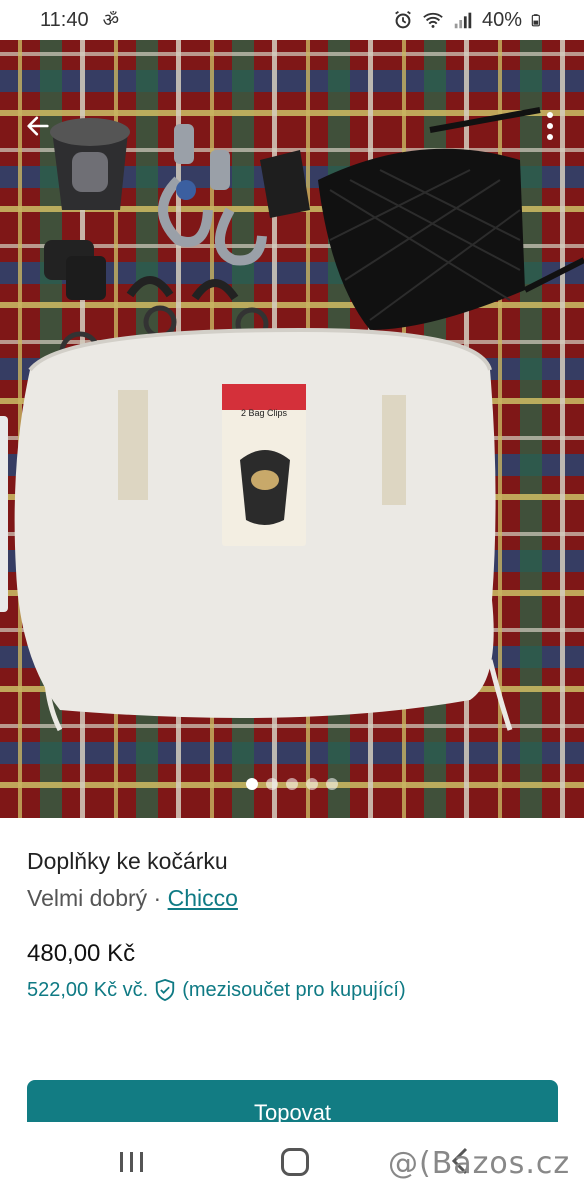 This screenshot has height=1200, width=584. Describe the element at coordinates (203, 898) in the screenshot. I see `brand-link: Chicco` at that location.